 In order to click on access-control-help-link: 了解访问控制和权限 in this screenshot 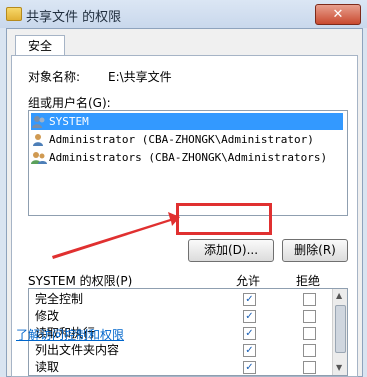, I will do `click(70, 334)`.